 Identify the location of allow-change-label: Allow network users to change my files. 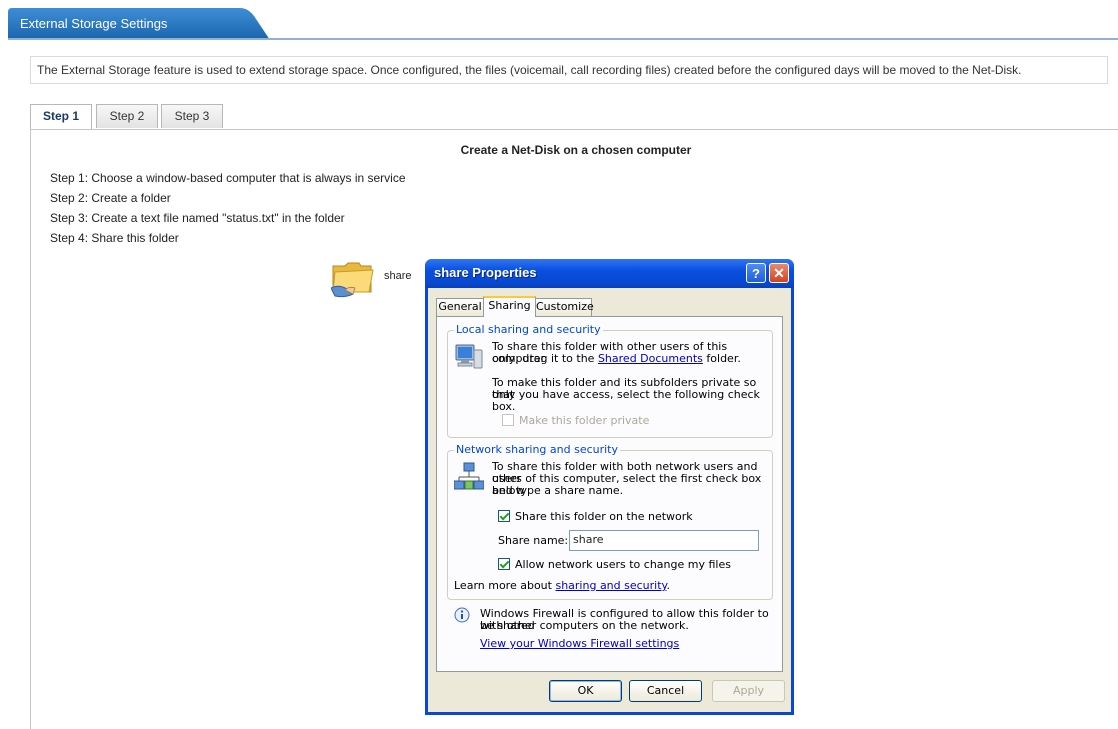
(623, 564).